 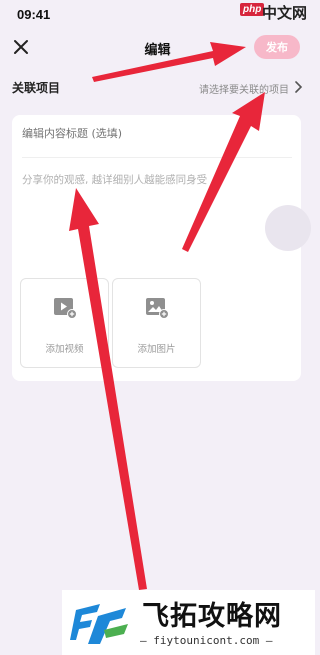 What do you see at coordinates (157, 308) in the screenshot?
I see `image-add-icon` at bounding box center [157, 308].